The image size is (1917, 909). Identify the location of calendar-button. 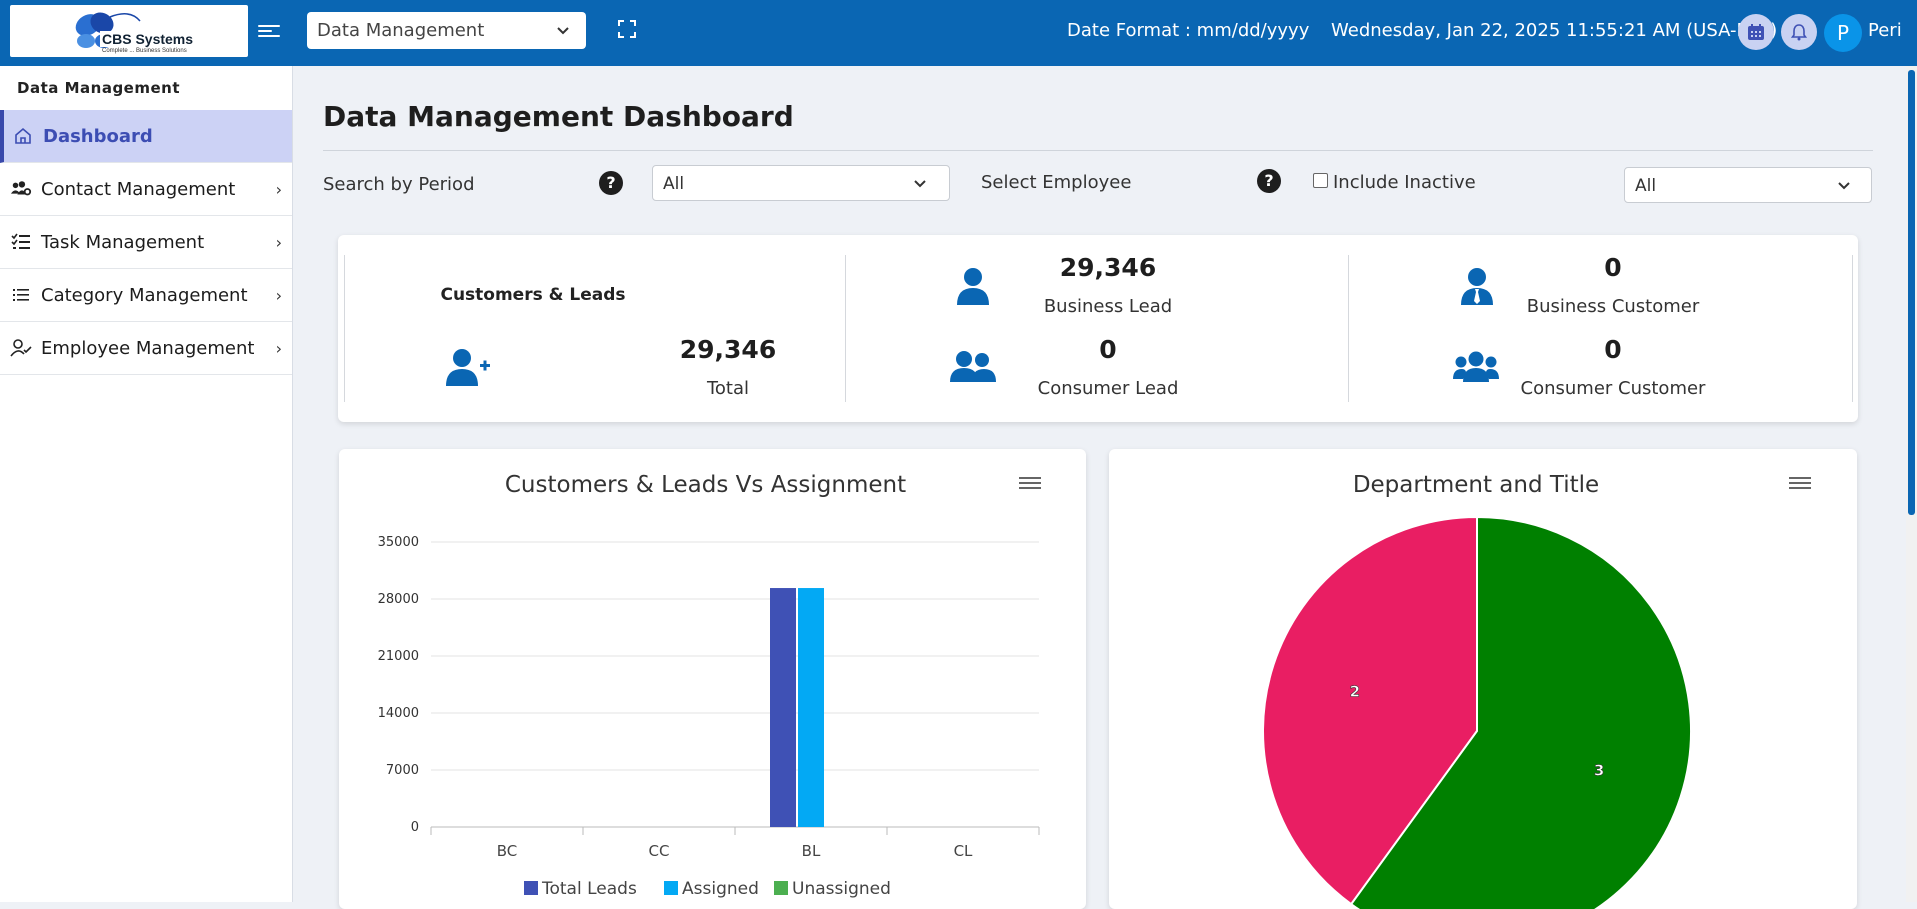
(1756, 32).